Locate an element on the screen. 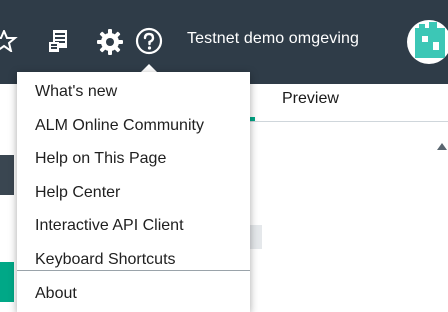  accent-block is located at coordinates (7, 282).